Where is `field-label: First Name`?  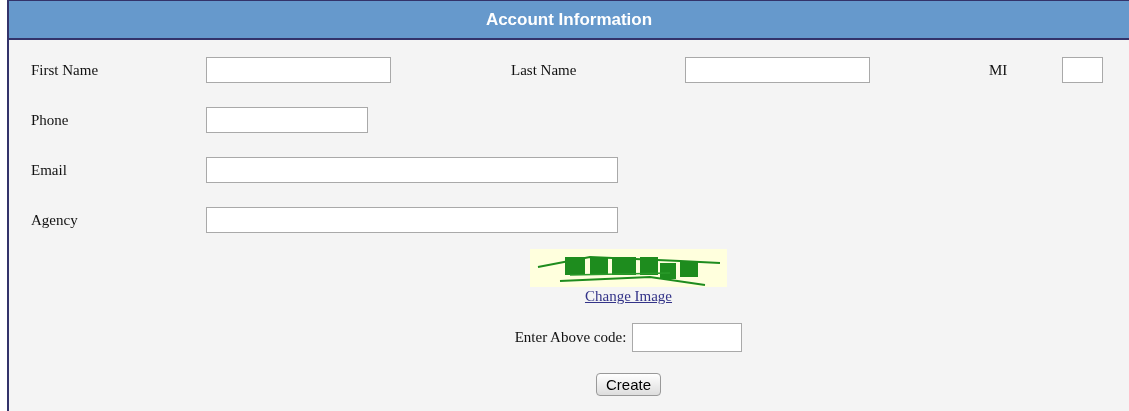
field-label: First Name is located at coordinates (65, 70).